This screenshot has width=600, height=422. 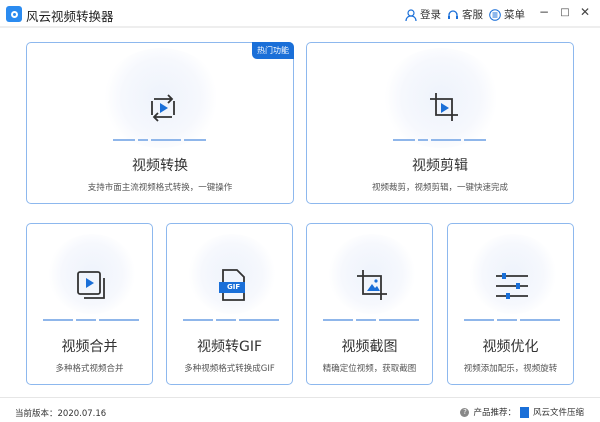 What do you see at coordinates (440, 166) in the screenshot?
I see `card-title: 视频剪辑` at bounding box center [440, 166].